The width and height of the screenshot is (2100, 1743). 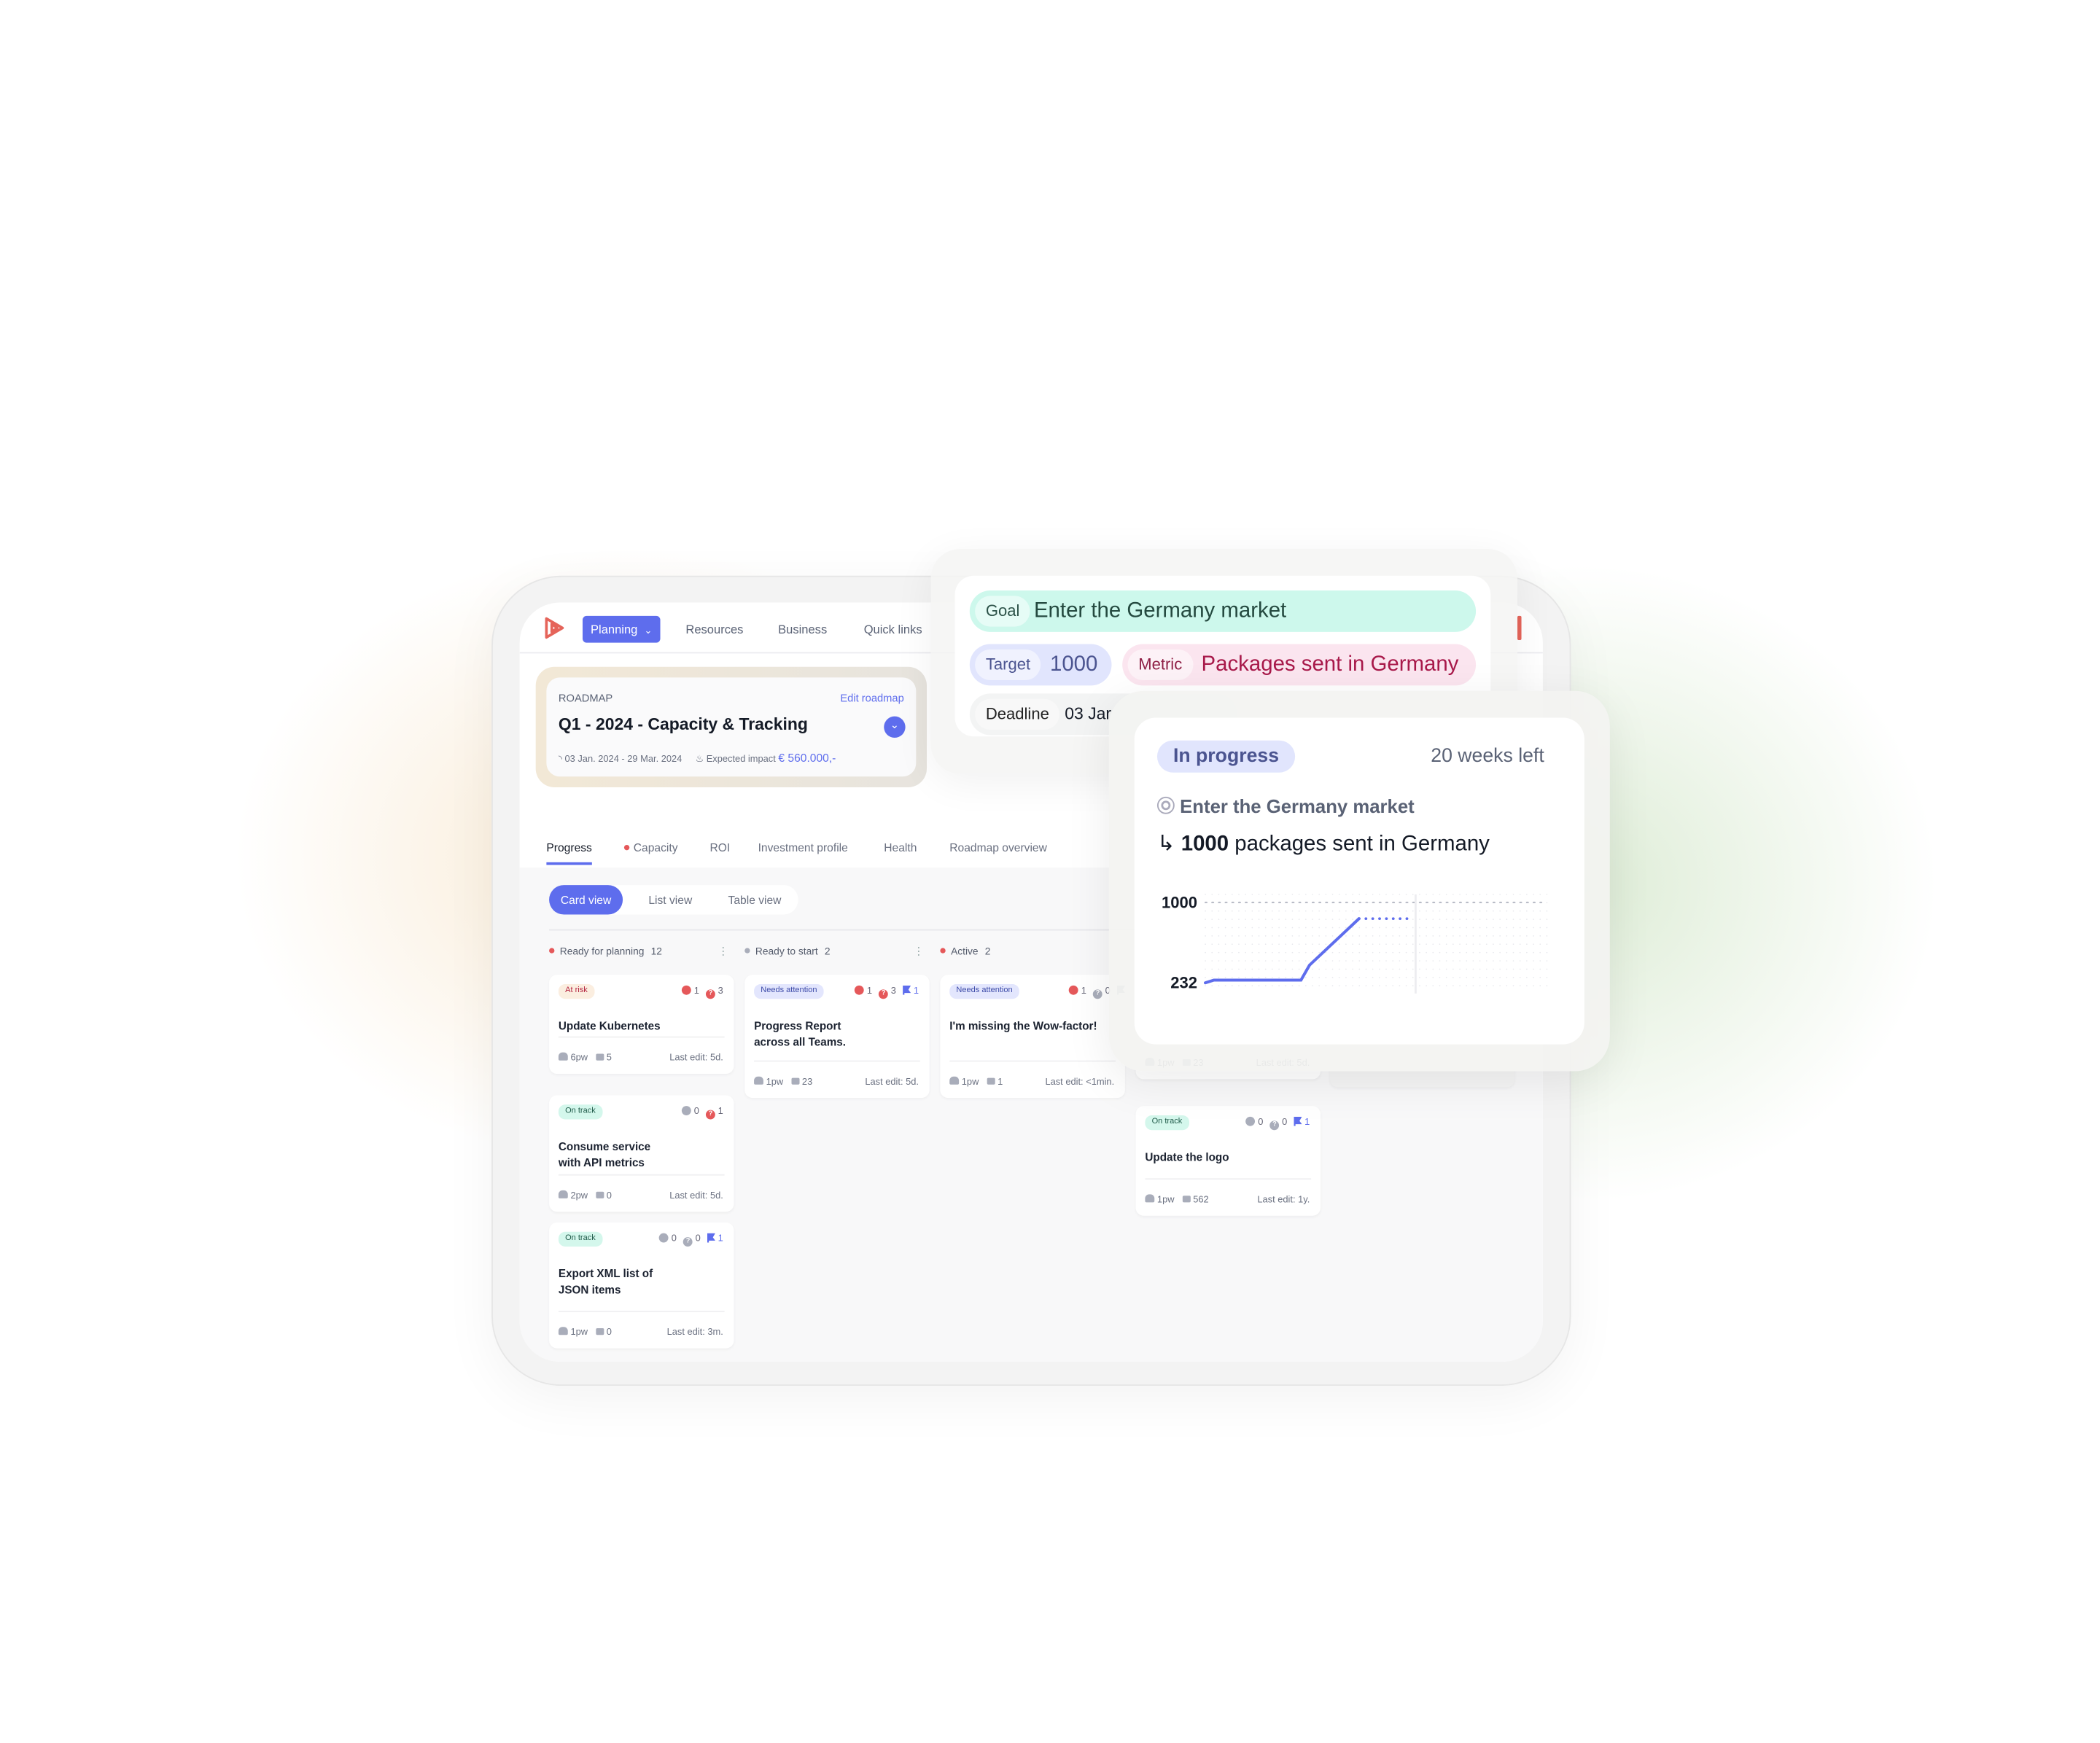 What do you see at coordinates (984, 991) in the screenshot?
I see `status-badge: Needs attention` at bounding box center [984, 991].